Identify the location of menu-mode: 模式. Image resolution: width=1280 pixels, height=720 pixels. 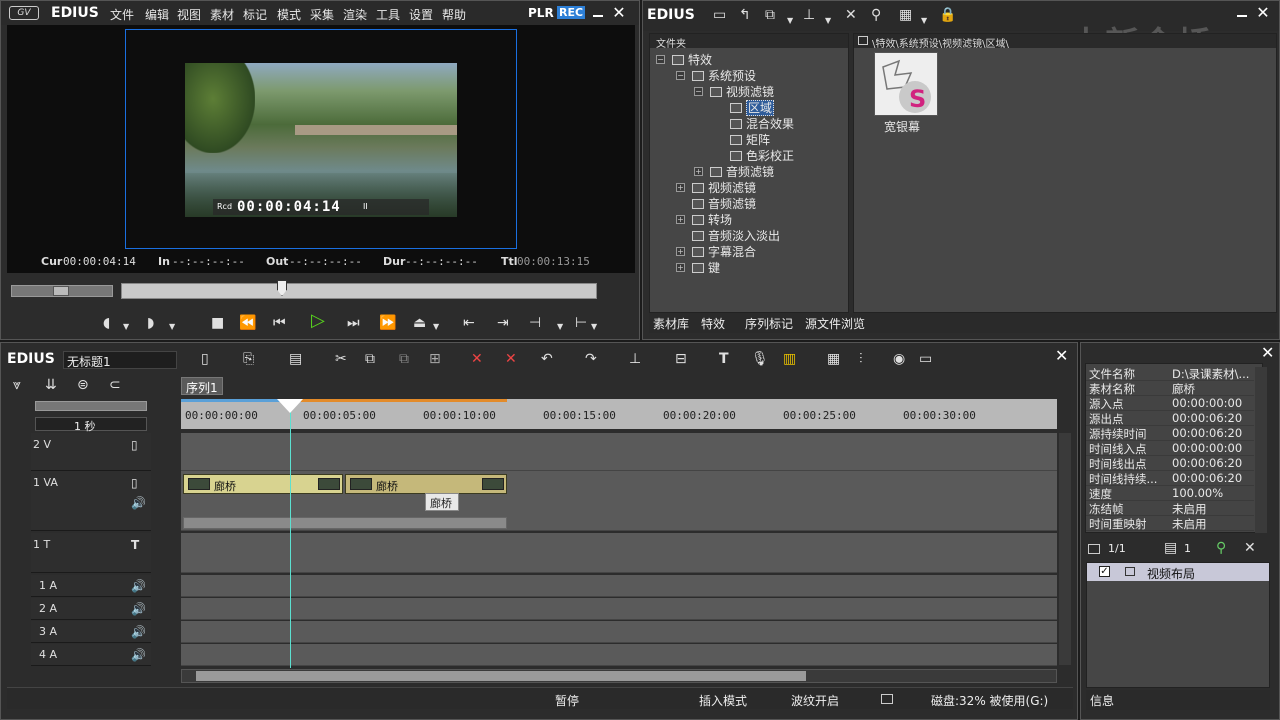
(289, 14).